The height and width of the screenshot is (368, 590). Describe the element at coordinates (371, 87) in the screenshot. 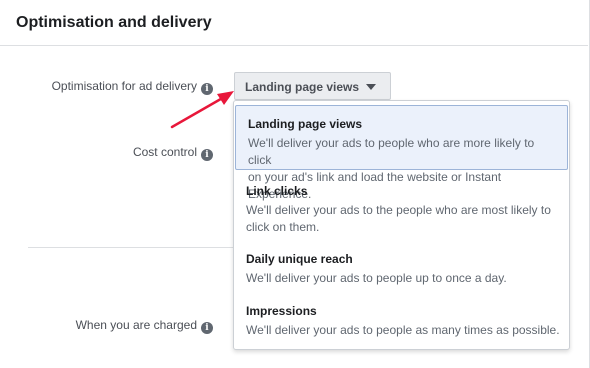

I see `caret-down-icon` at that location.